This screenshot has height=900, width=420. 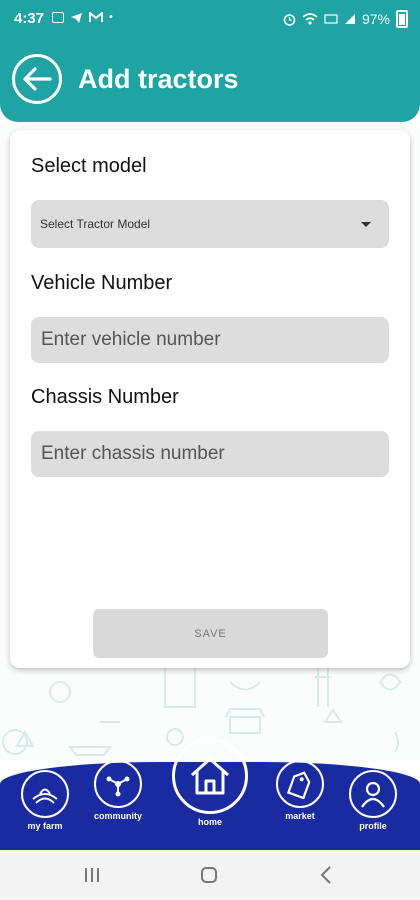 I want to click on tractor-model-select-value: Select Tractor Model, so click(x=95, y=224).